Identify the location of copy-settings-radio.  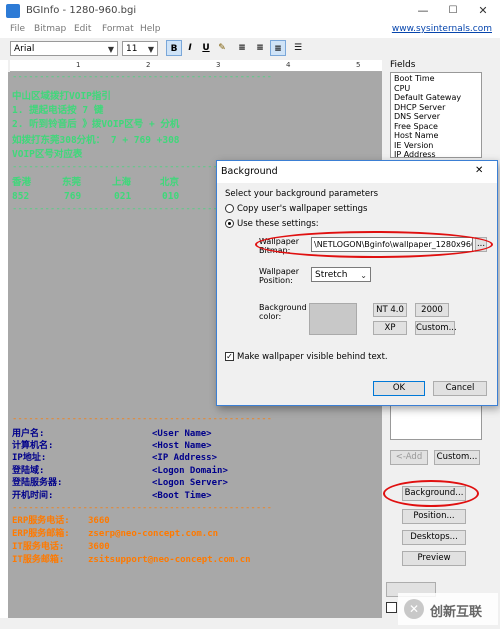
(229, 208).